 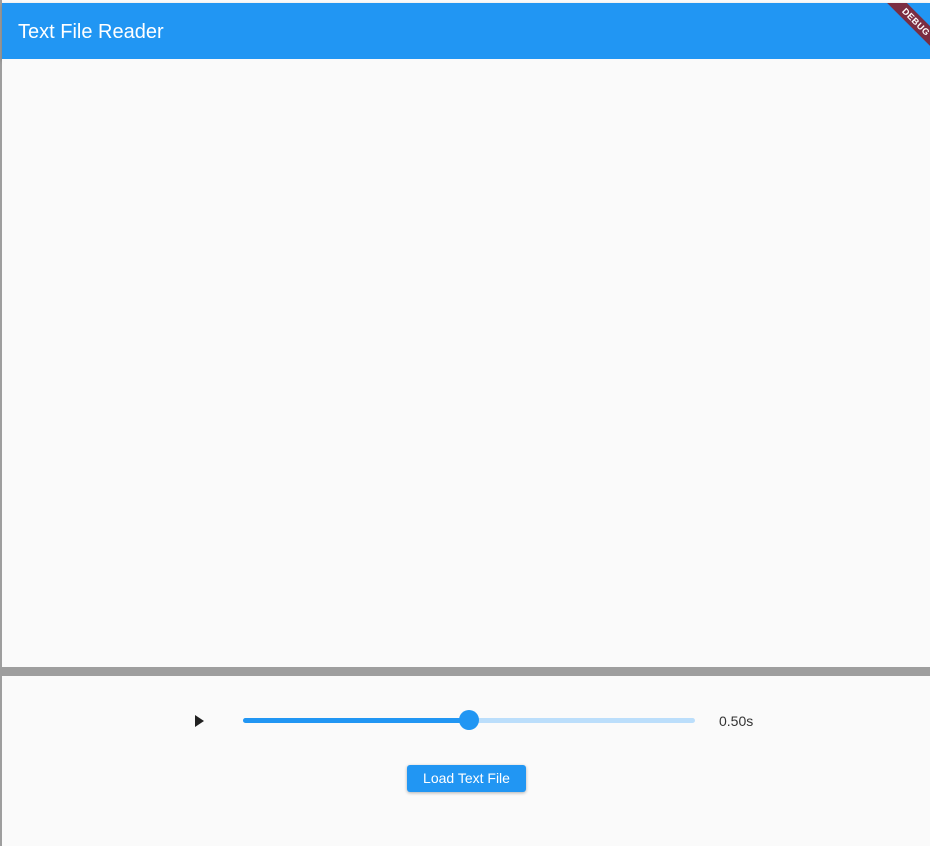 I want to click on slider-fill, so click(x=356, y=720).